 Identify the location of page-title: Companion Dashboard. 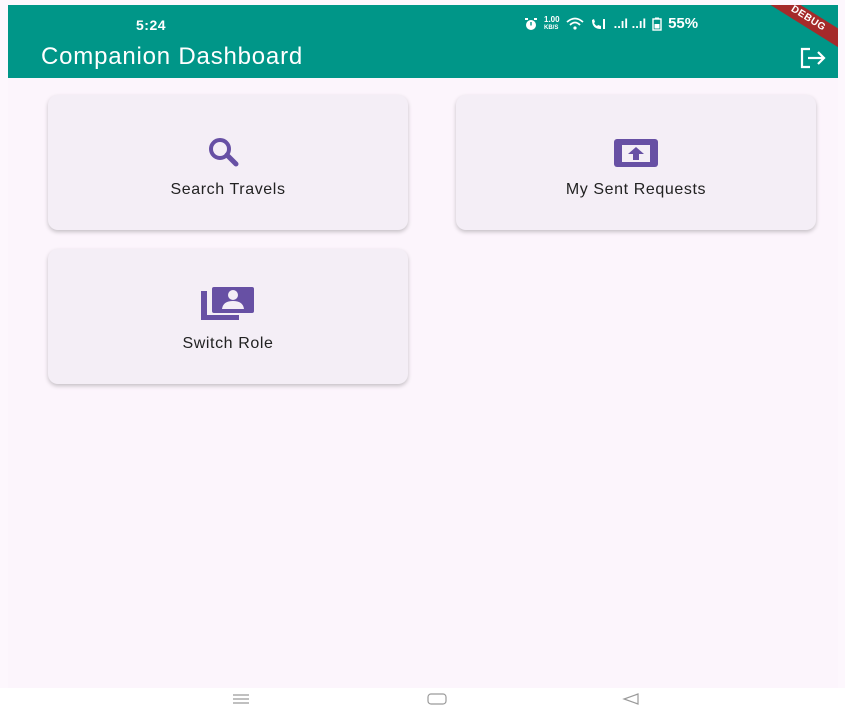
(172, 56).